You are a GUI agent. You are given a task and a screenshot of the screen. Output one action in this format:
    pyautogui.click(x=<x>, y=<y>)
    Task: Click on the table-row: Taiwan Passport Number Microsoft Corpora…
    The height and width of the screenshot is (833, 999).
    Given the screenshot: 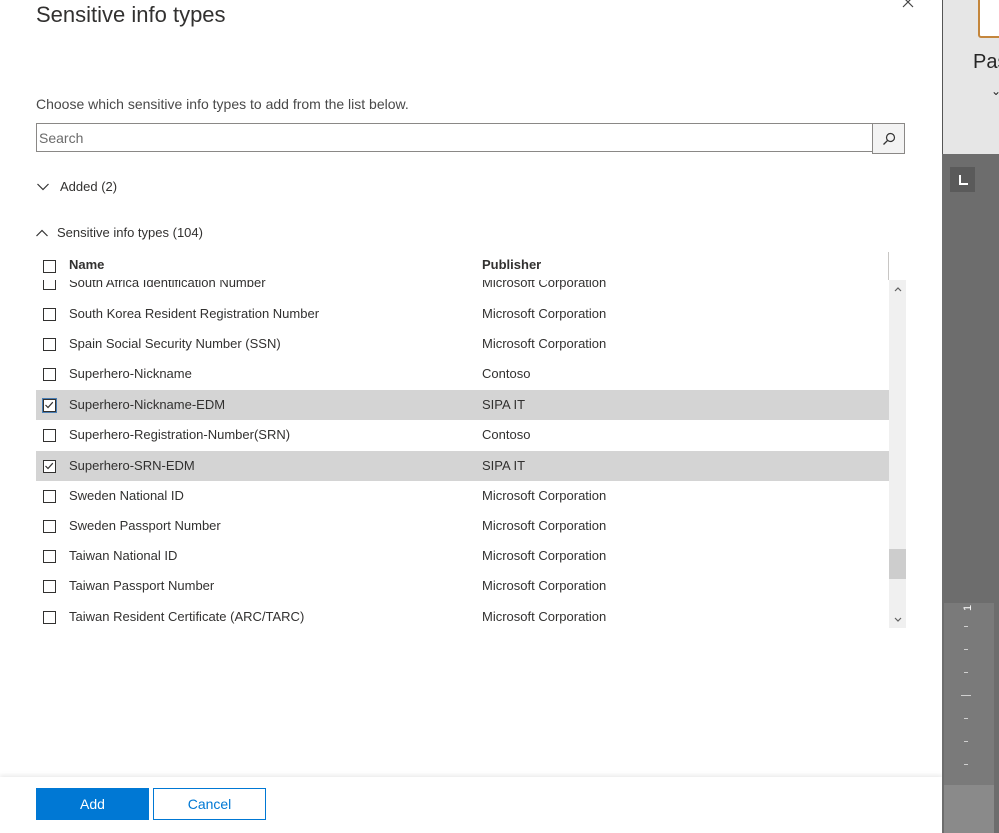 What is the action you would take?
    pyautogui.click(x=462, y=586)
    